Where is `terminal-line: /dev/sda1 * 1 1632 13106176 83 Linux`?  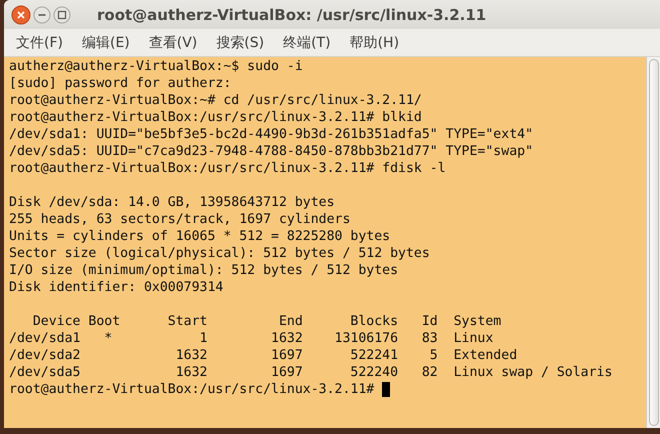 terminal-line: /dev/sda1 * 1 1632 13106176 83 Linux is located at coordinates (251, 338).